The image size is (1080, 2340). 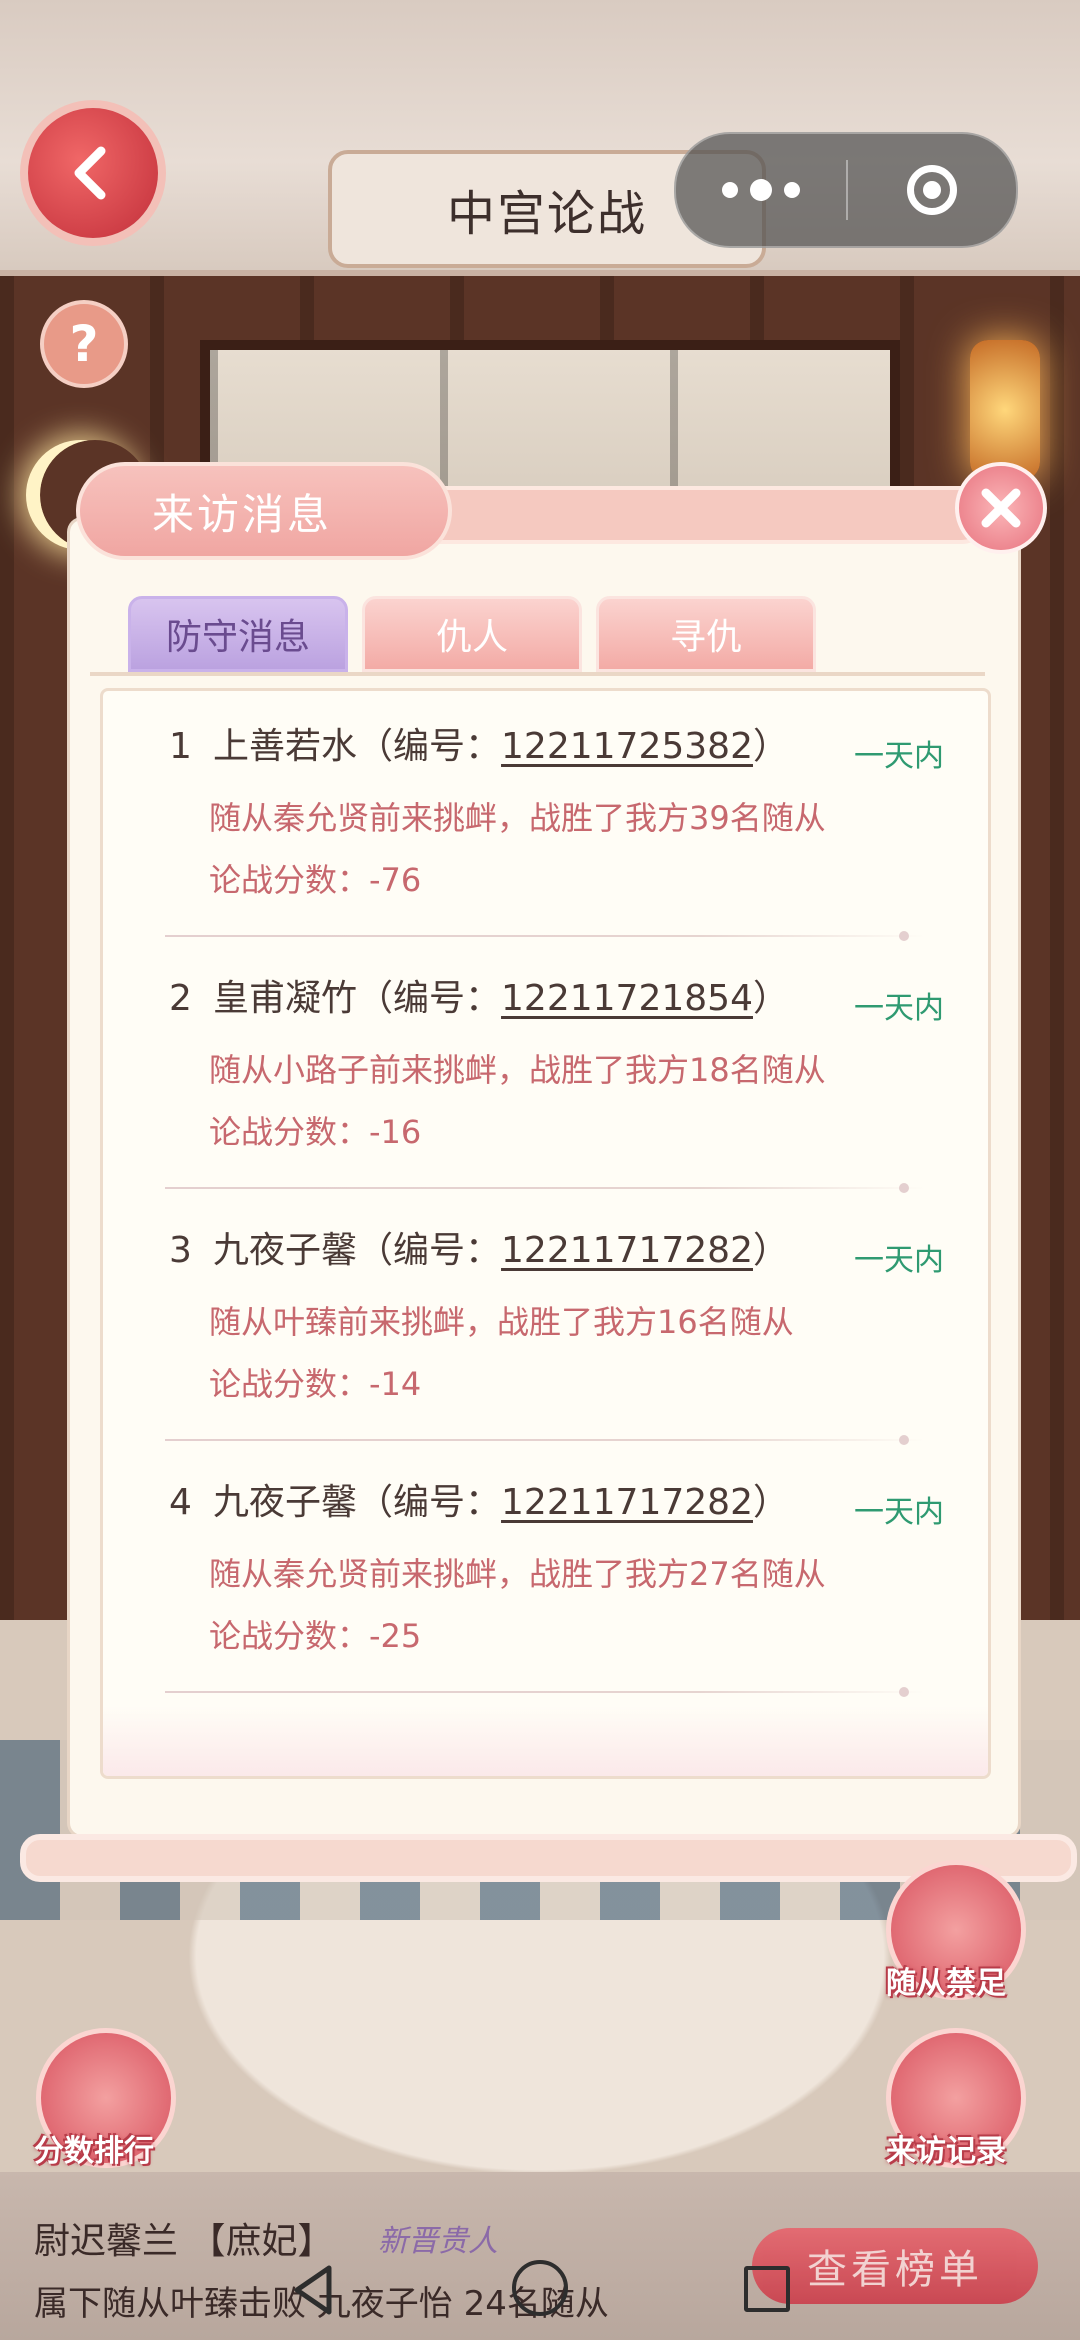 I want to click on tab-underline, so click(x=537, y=674).